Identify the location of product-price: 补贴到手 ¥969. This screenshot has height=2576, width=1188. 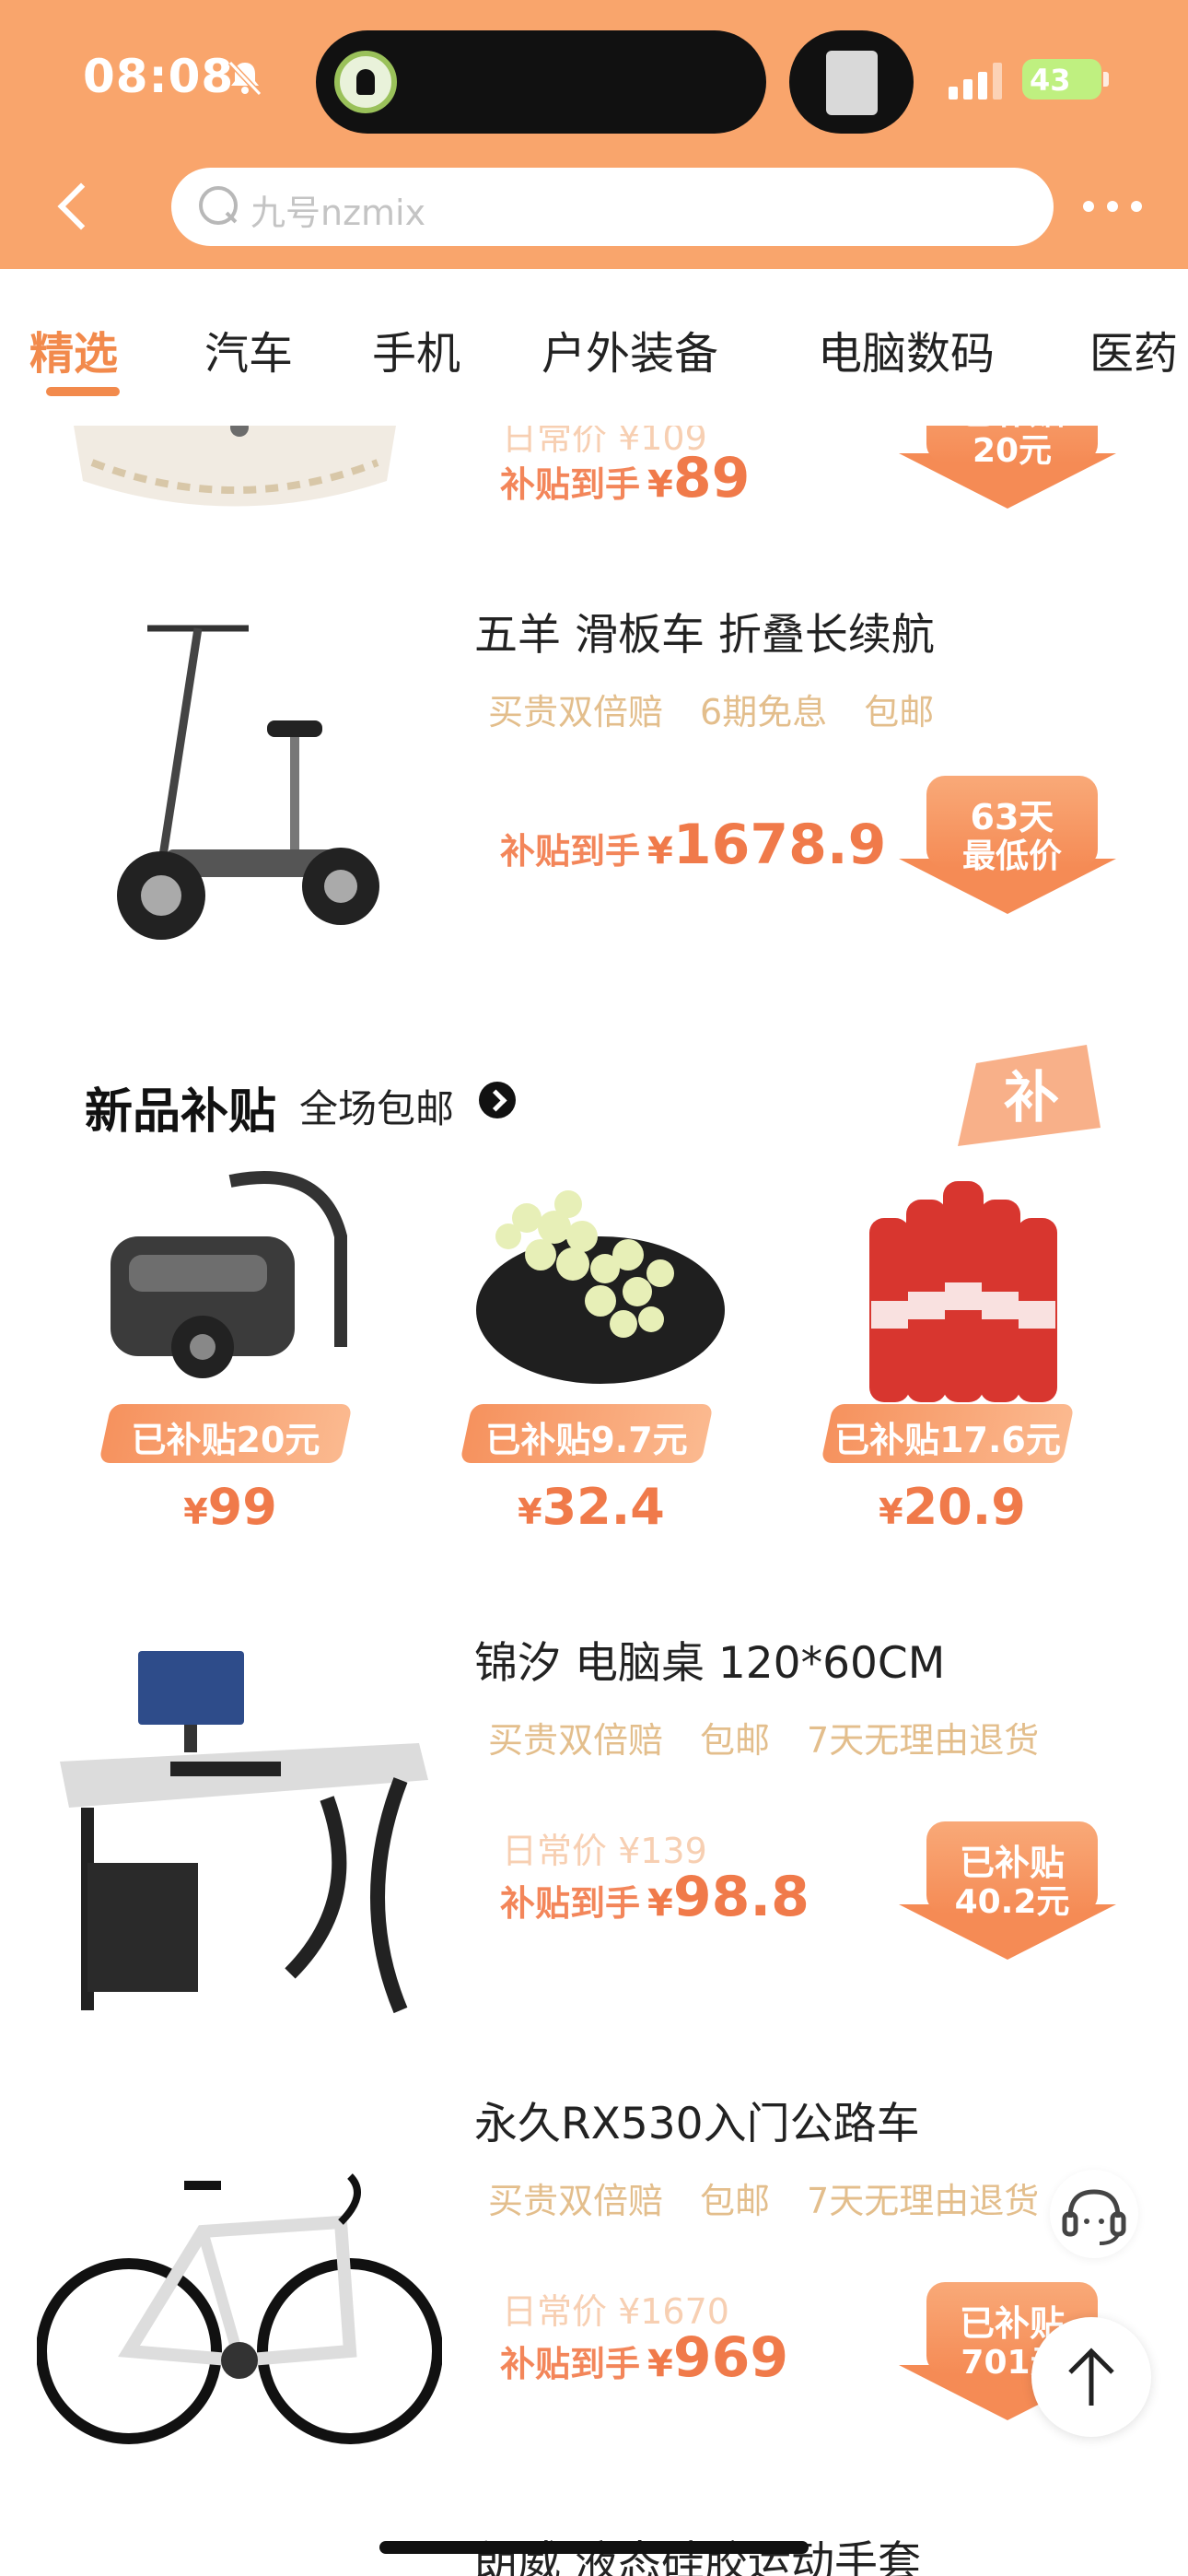
(644, 2357).